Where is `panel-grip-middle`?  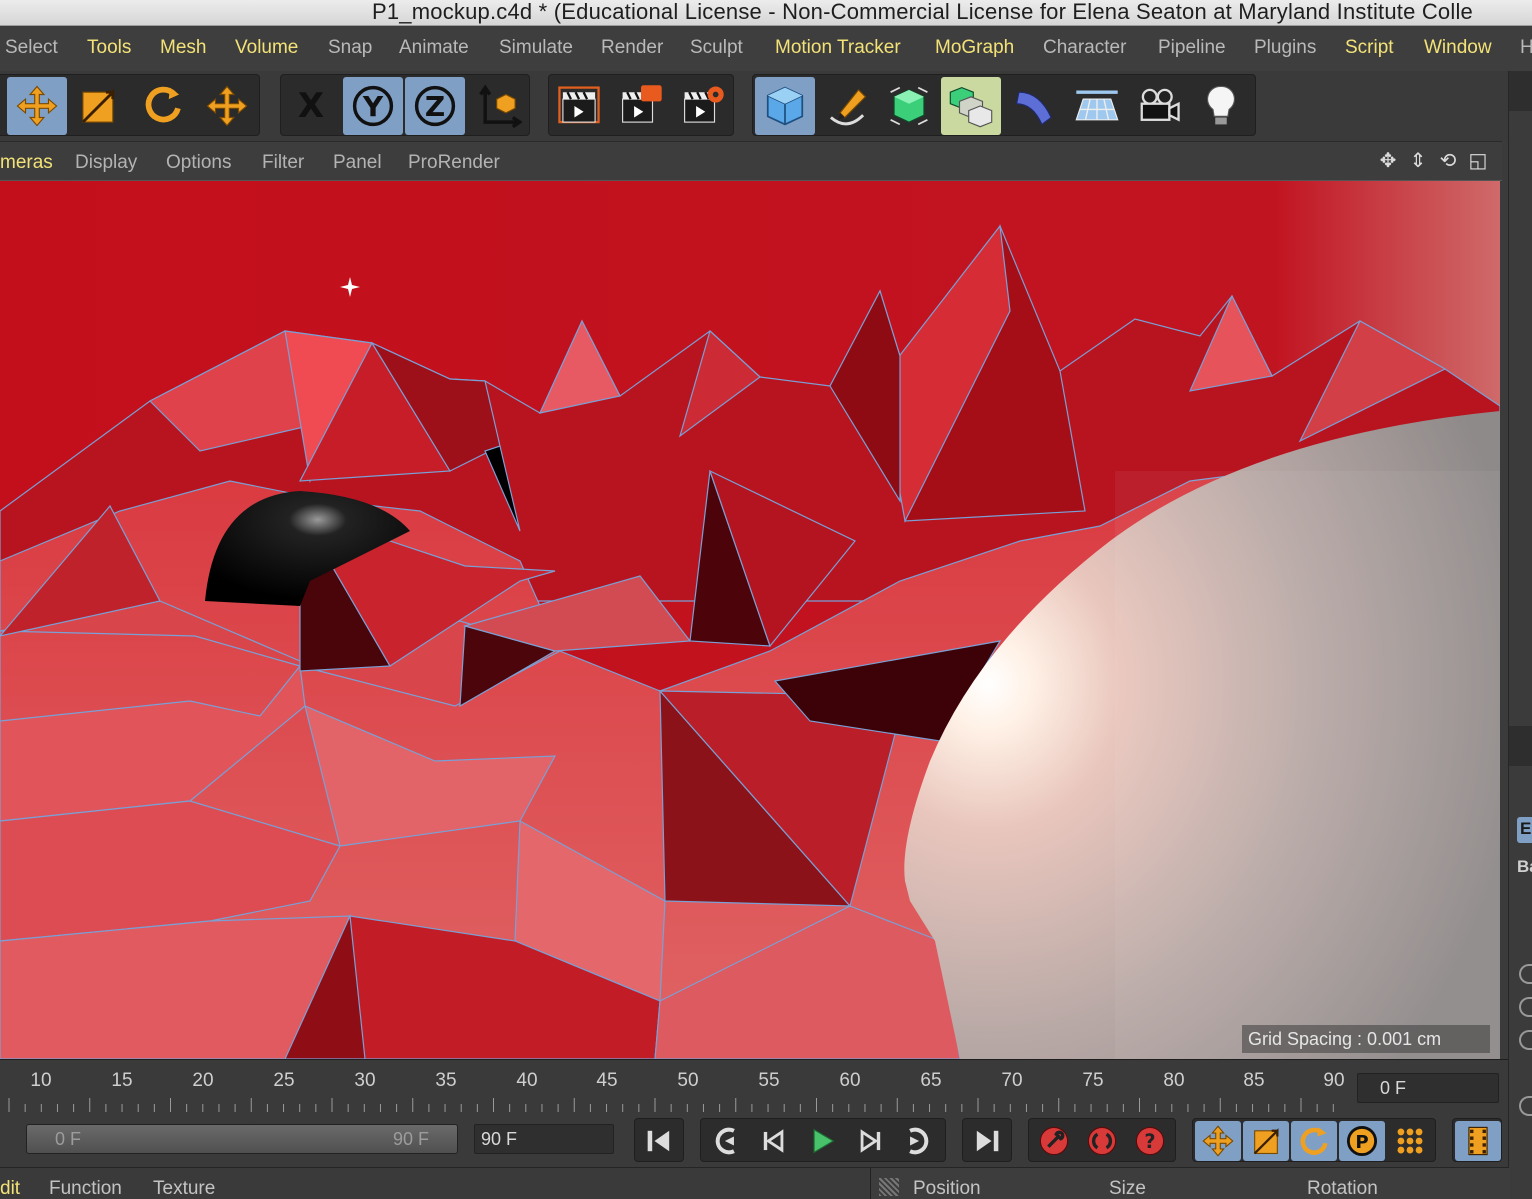 panel-grip-middle is located at coordinates (1520, 746).